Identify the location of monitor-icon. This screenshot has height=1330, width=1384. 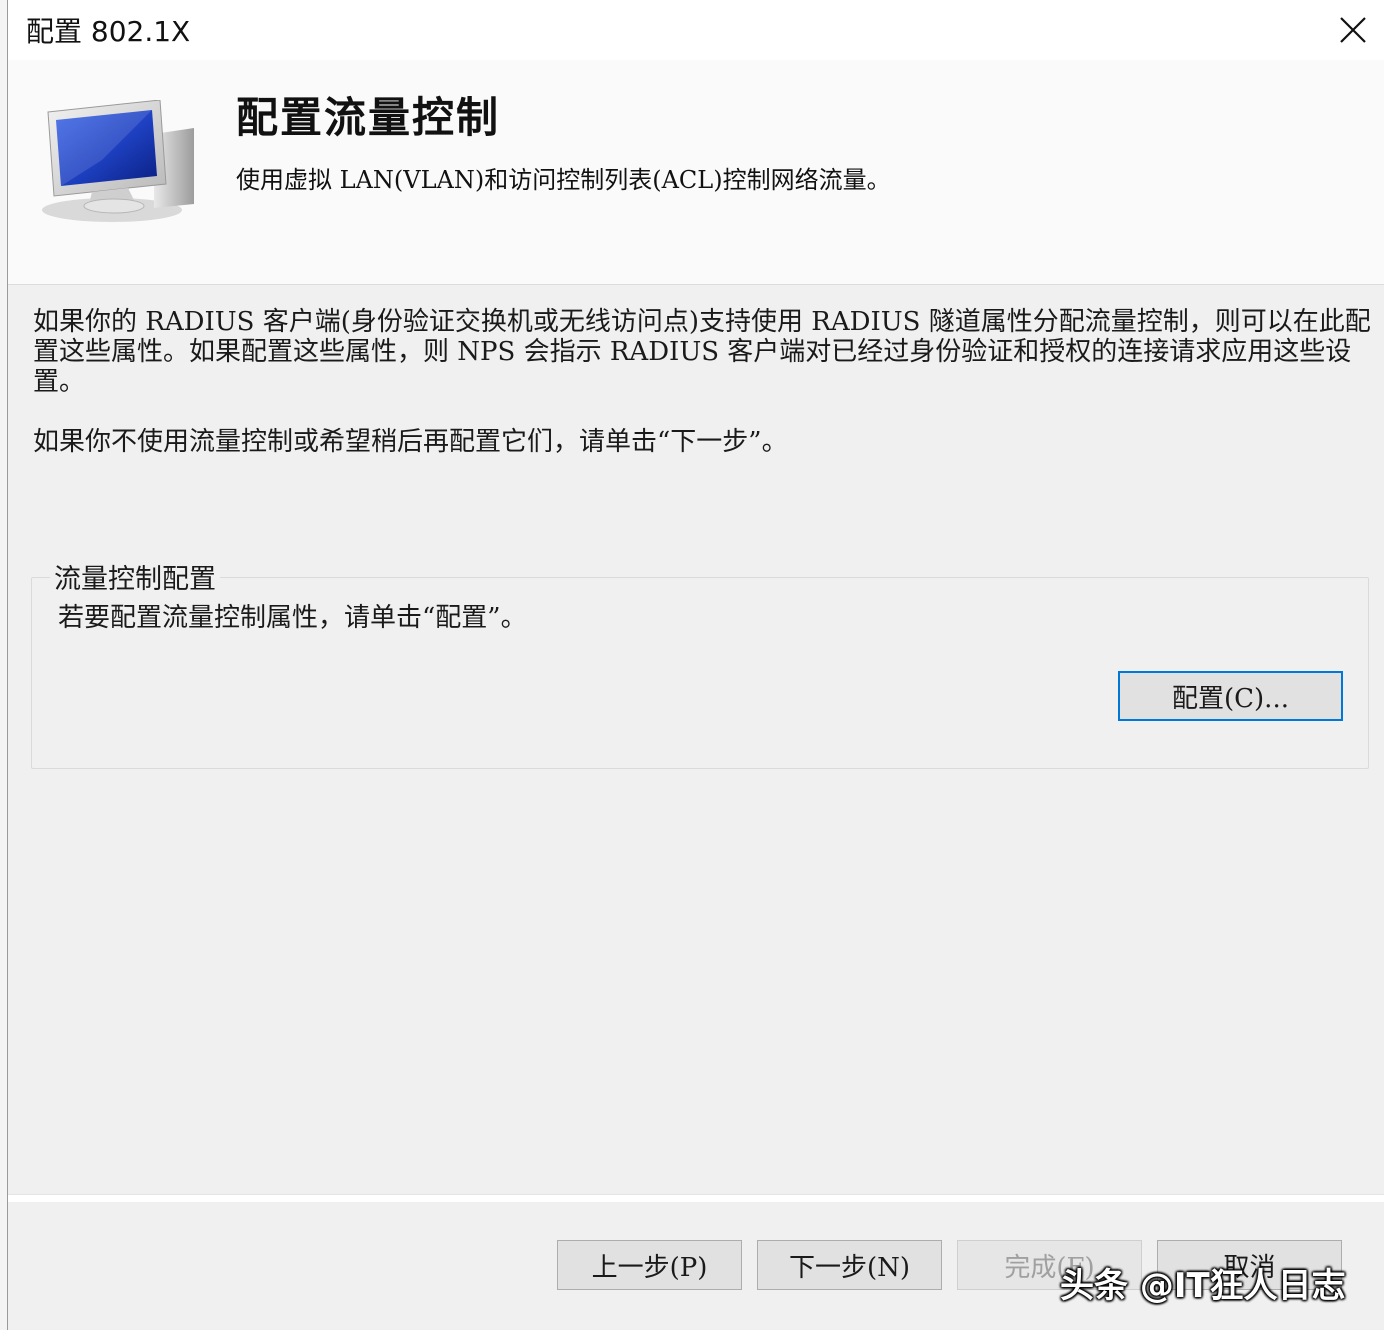
(117, 164).